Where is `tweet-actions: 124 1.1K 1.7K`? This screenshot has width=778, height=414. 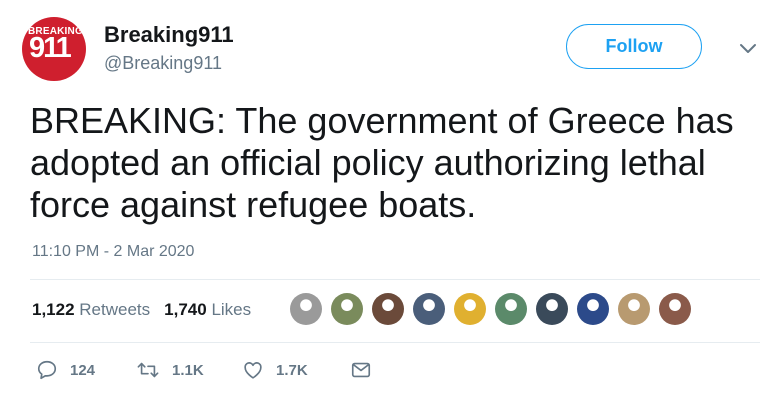 tweet-actions: 124 1.1K 1.7K is located at coordinates (204, 370).